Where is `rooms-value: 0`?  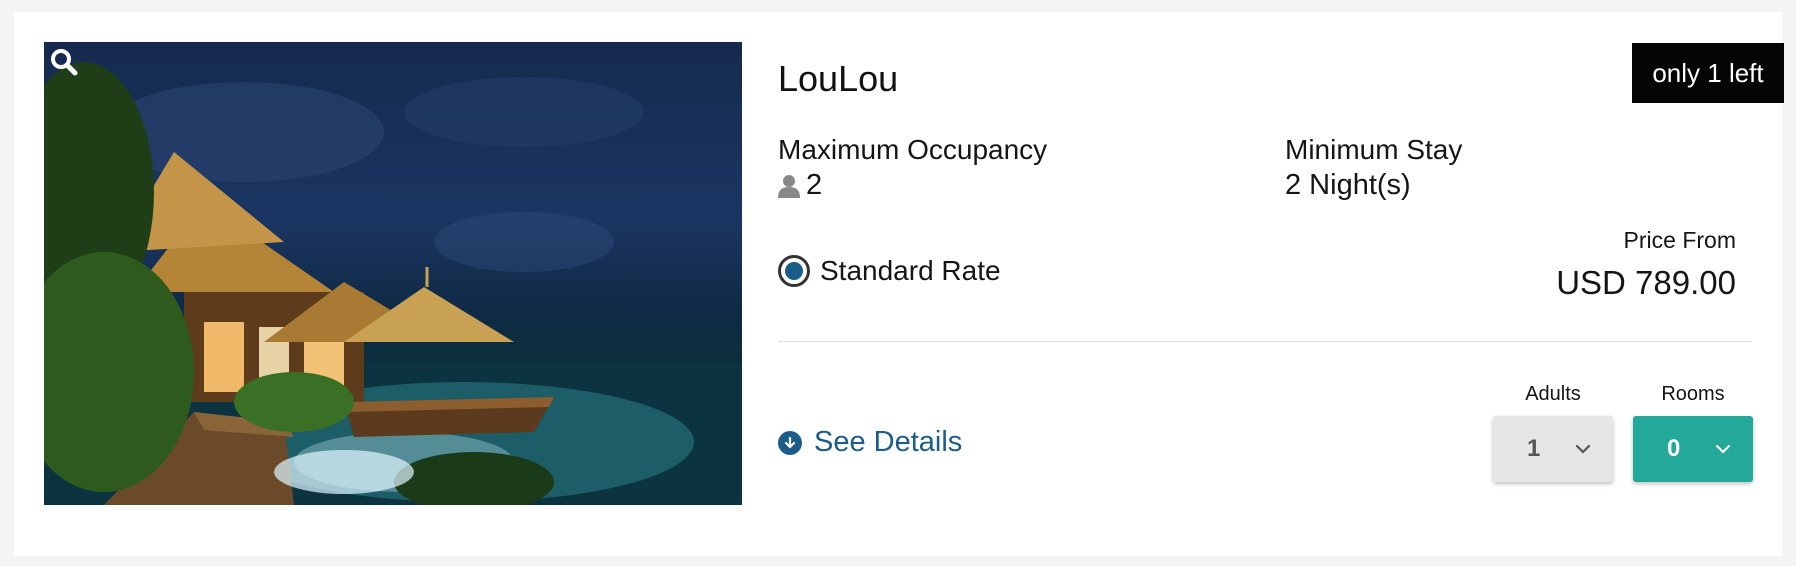
rooms-value: 0 is located at coordinates (1674, 448).